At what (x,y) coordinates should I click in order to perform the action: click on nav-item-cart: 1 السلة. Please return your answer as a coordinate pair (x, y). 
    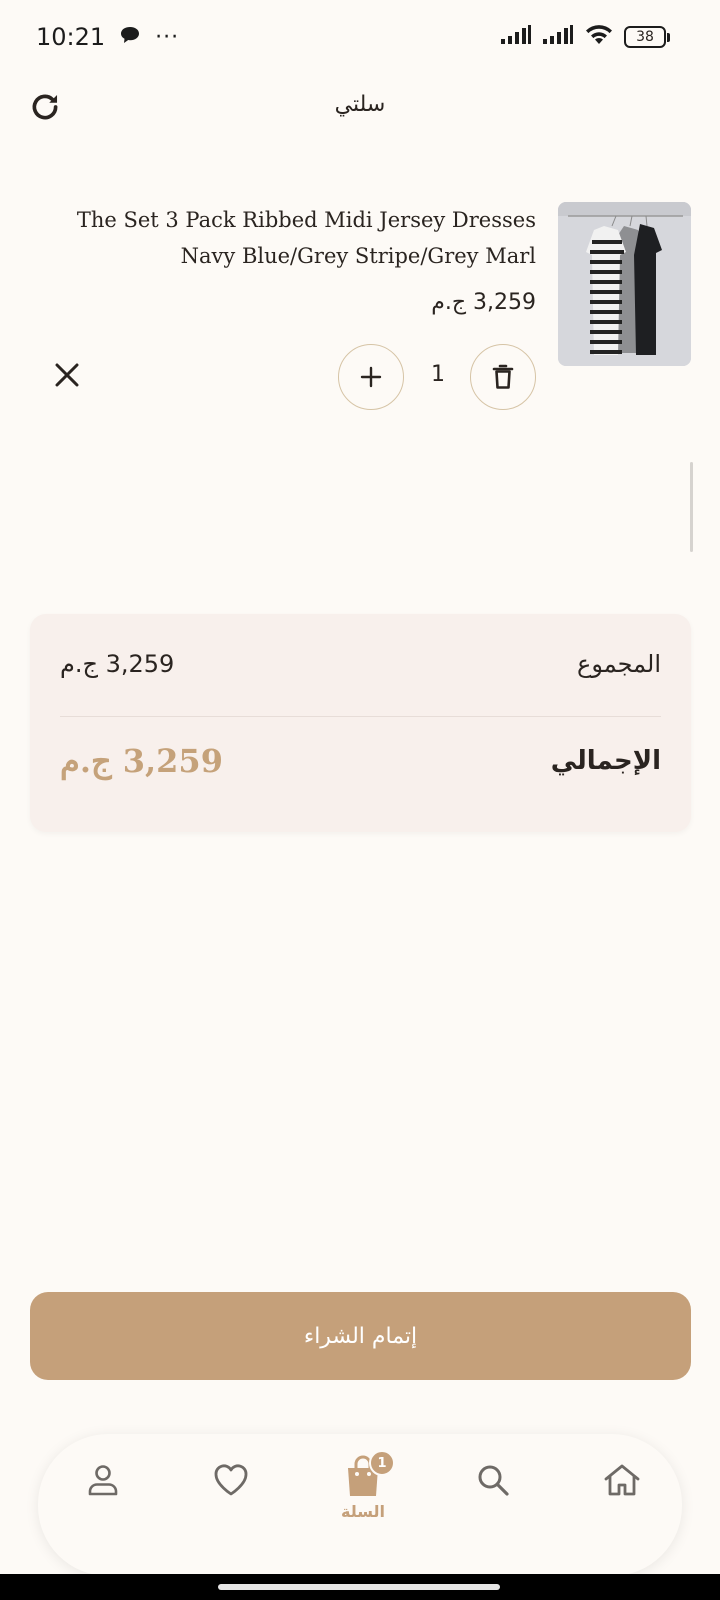
    Looking at the image, I should click on (363, 1492).